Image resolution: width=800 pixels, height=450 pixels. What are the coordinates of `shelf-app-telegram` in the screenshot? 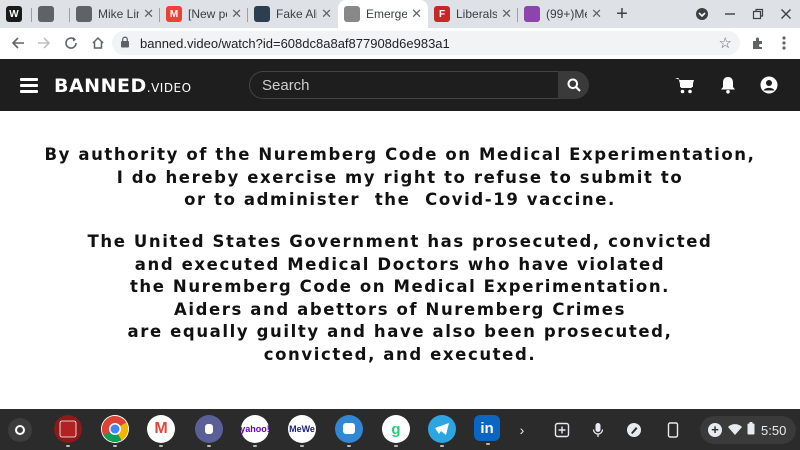 It's located at (442, 431).